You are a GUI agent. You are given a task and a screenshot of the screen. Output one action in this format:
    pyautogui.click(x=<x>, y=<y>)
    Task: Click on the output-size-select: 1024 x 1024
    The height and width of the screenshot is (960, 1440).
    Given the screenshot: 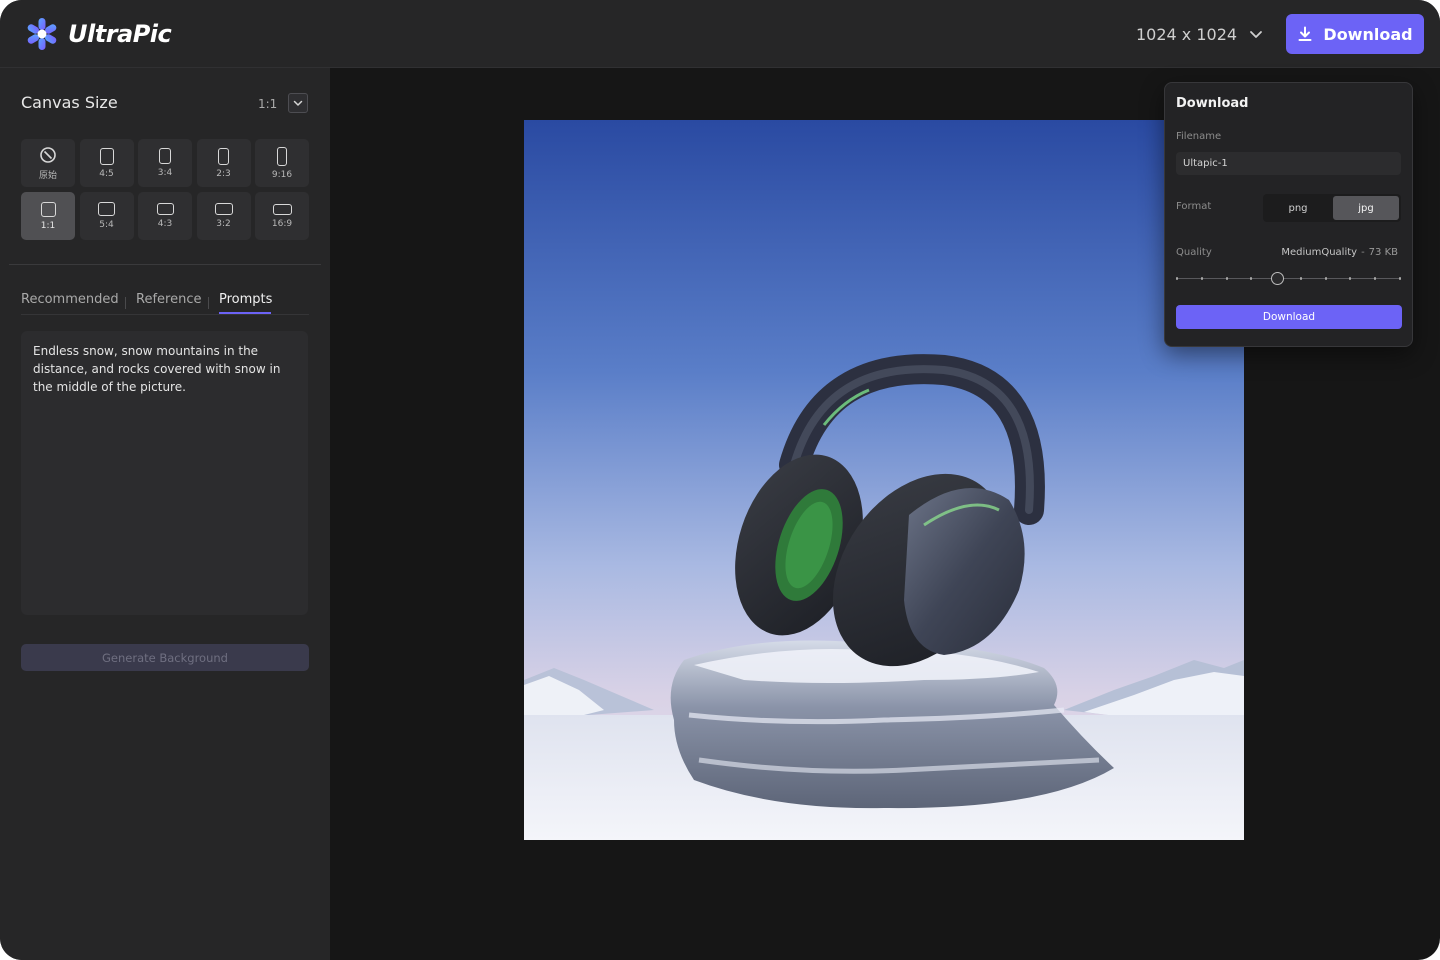 What is the action you would take?
    pyautogui.click(x=1199, y=34)
    